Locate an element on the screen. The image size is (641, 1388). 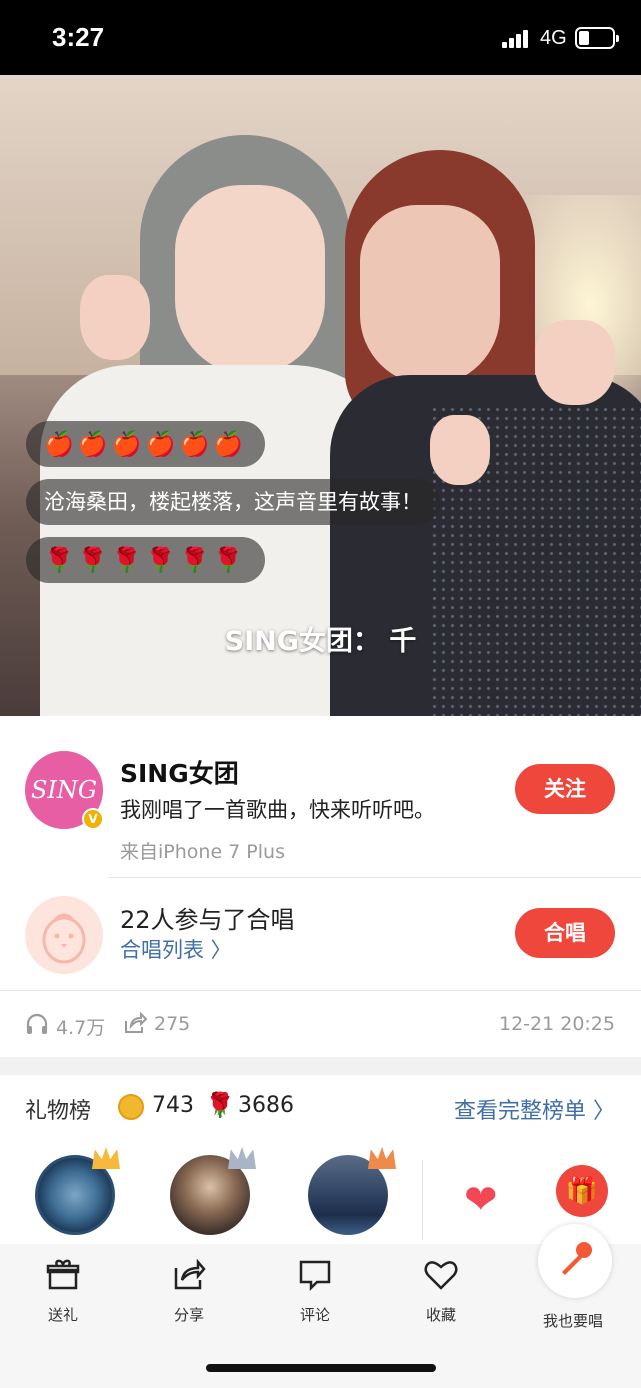
comment-bubble: 沧海桑田，楼起楼落，这声音里有故事！ is located at coordinates (233, 502).